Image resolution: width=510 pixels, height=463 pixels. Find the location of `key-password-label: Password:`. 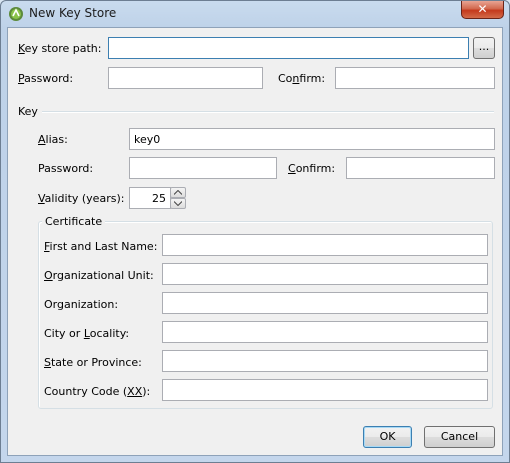

key-password-label: Password: is located at coordinates (66, 168).